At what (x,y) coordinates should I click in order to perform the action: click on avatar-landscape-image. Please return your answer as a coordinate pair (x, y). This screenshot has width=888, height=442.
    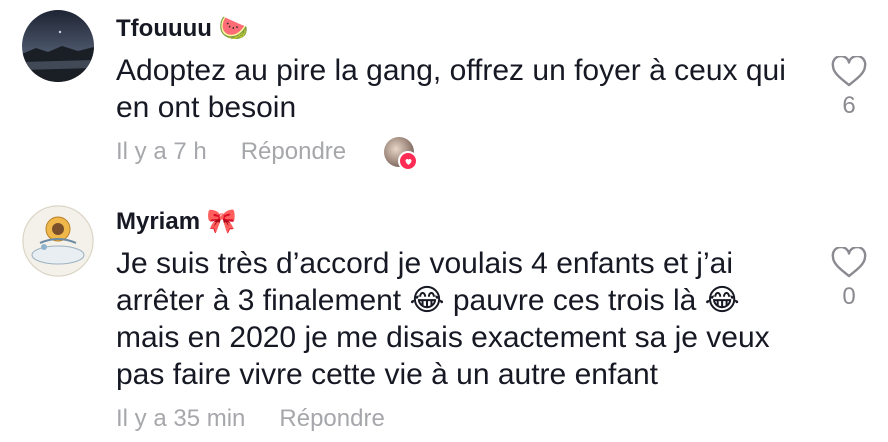
    Looking at the image, I should click on (58, 46).